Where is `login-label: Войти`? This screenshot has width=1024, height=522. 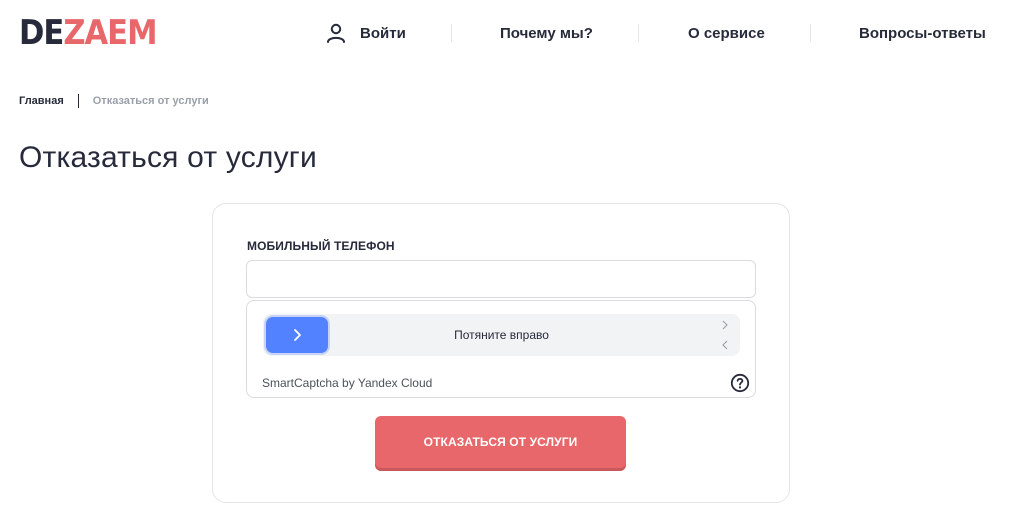
login-label: Войти is located at coordinates (383, 33).